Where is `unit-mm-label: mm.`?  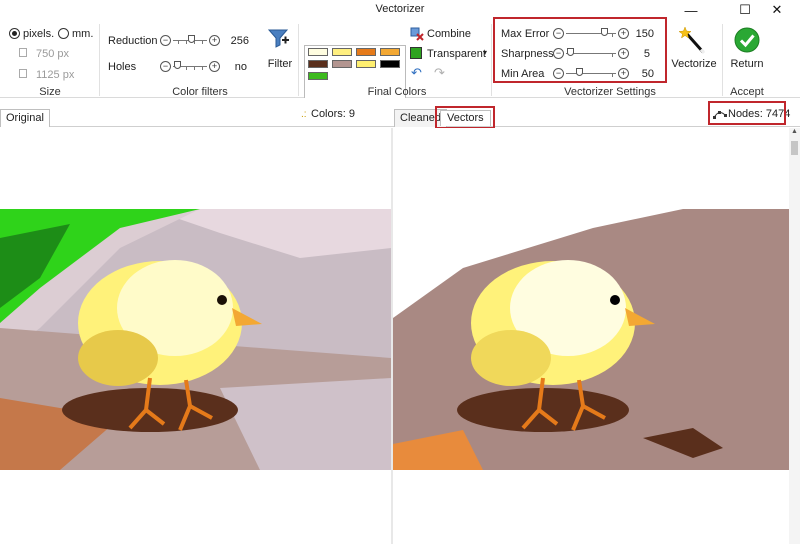
unit-mm-label: mm. is located at coordinates (83, 34).